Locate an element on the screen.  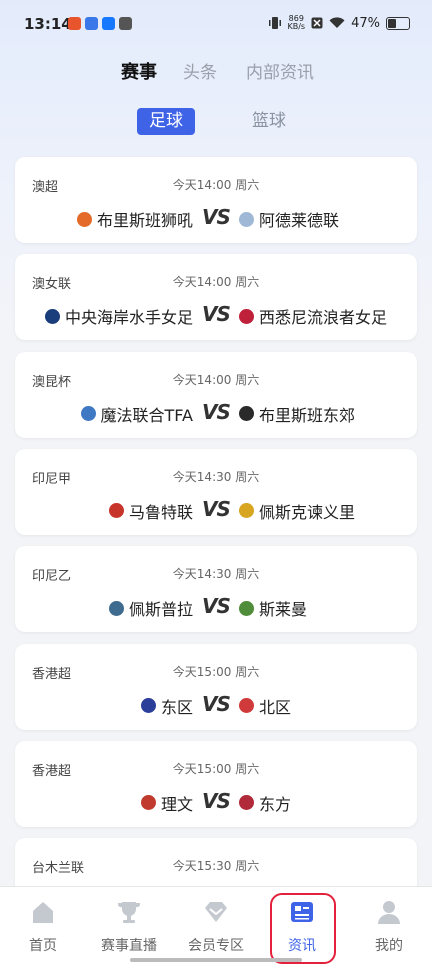
tab-football: 足球 is located at coordinates (166, 121).